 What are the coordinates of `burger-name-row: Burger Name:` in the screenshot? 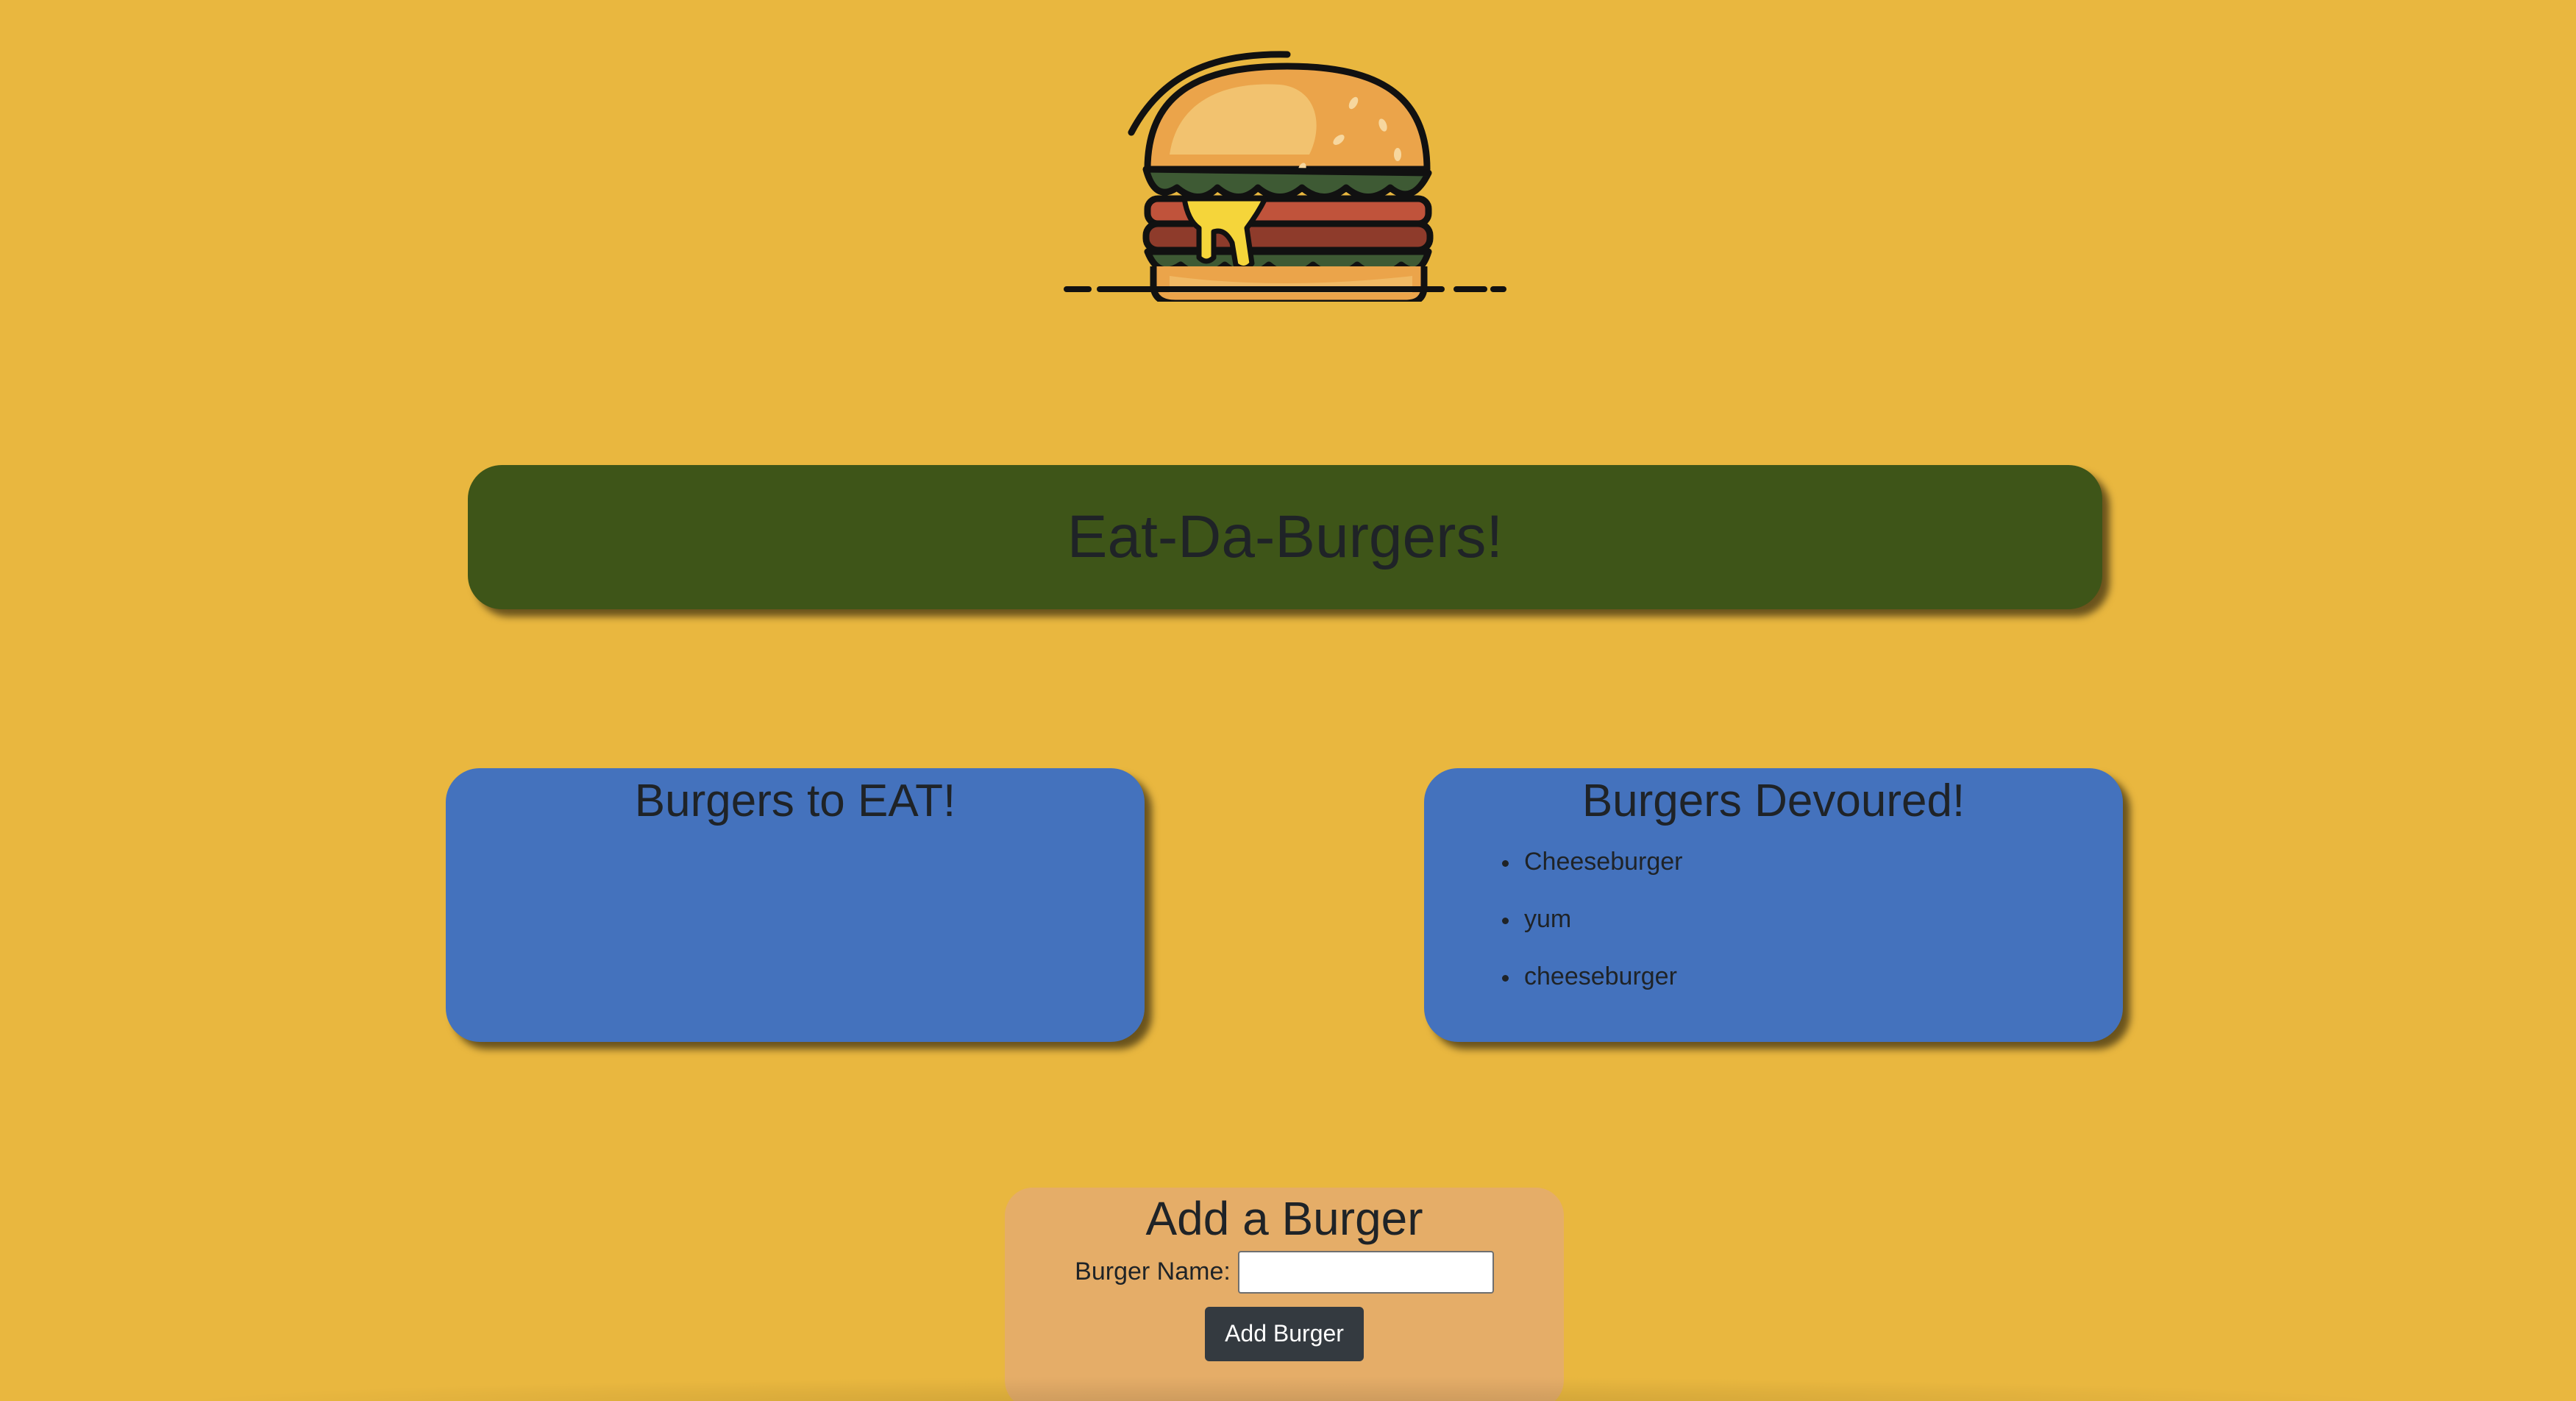 It's located at (1284, 1272).